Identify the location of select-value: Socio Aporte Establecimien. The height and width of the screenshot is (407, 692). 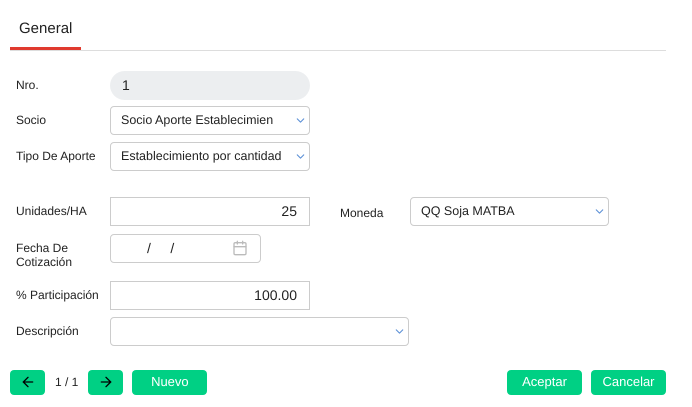
(197, 120).